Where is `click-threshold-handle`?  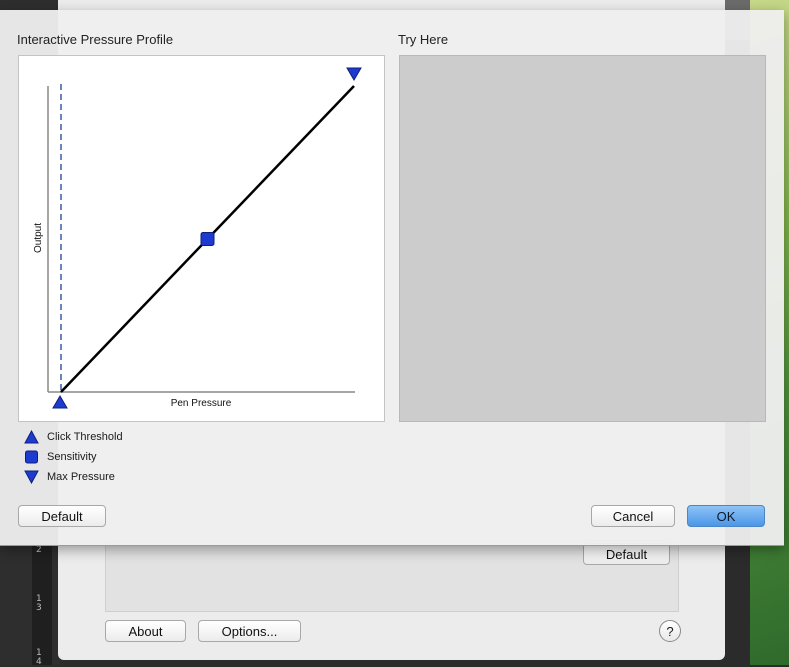
click-threshold-handle is located at coordinates (60, 402).